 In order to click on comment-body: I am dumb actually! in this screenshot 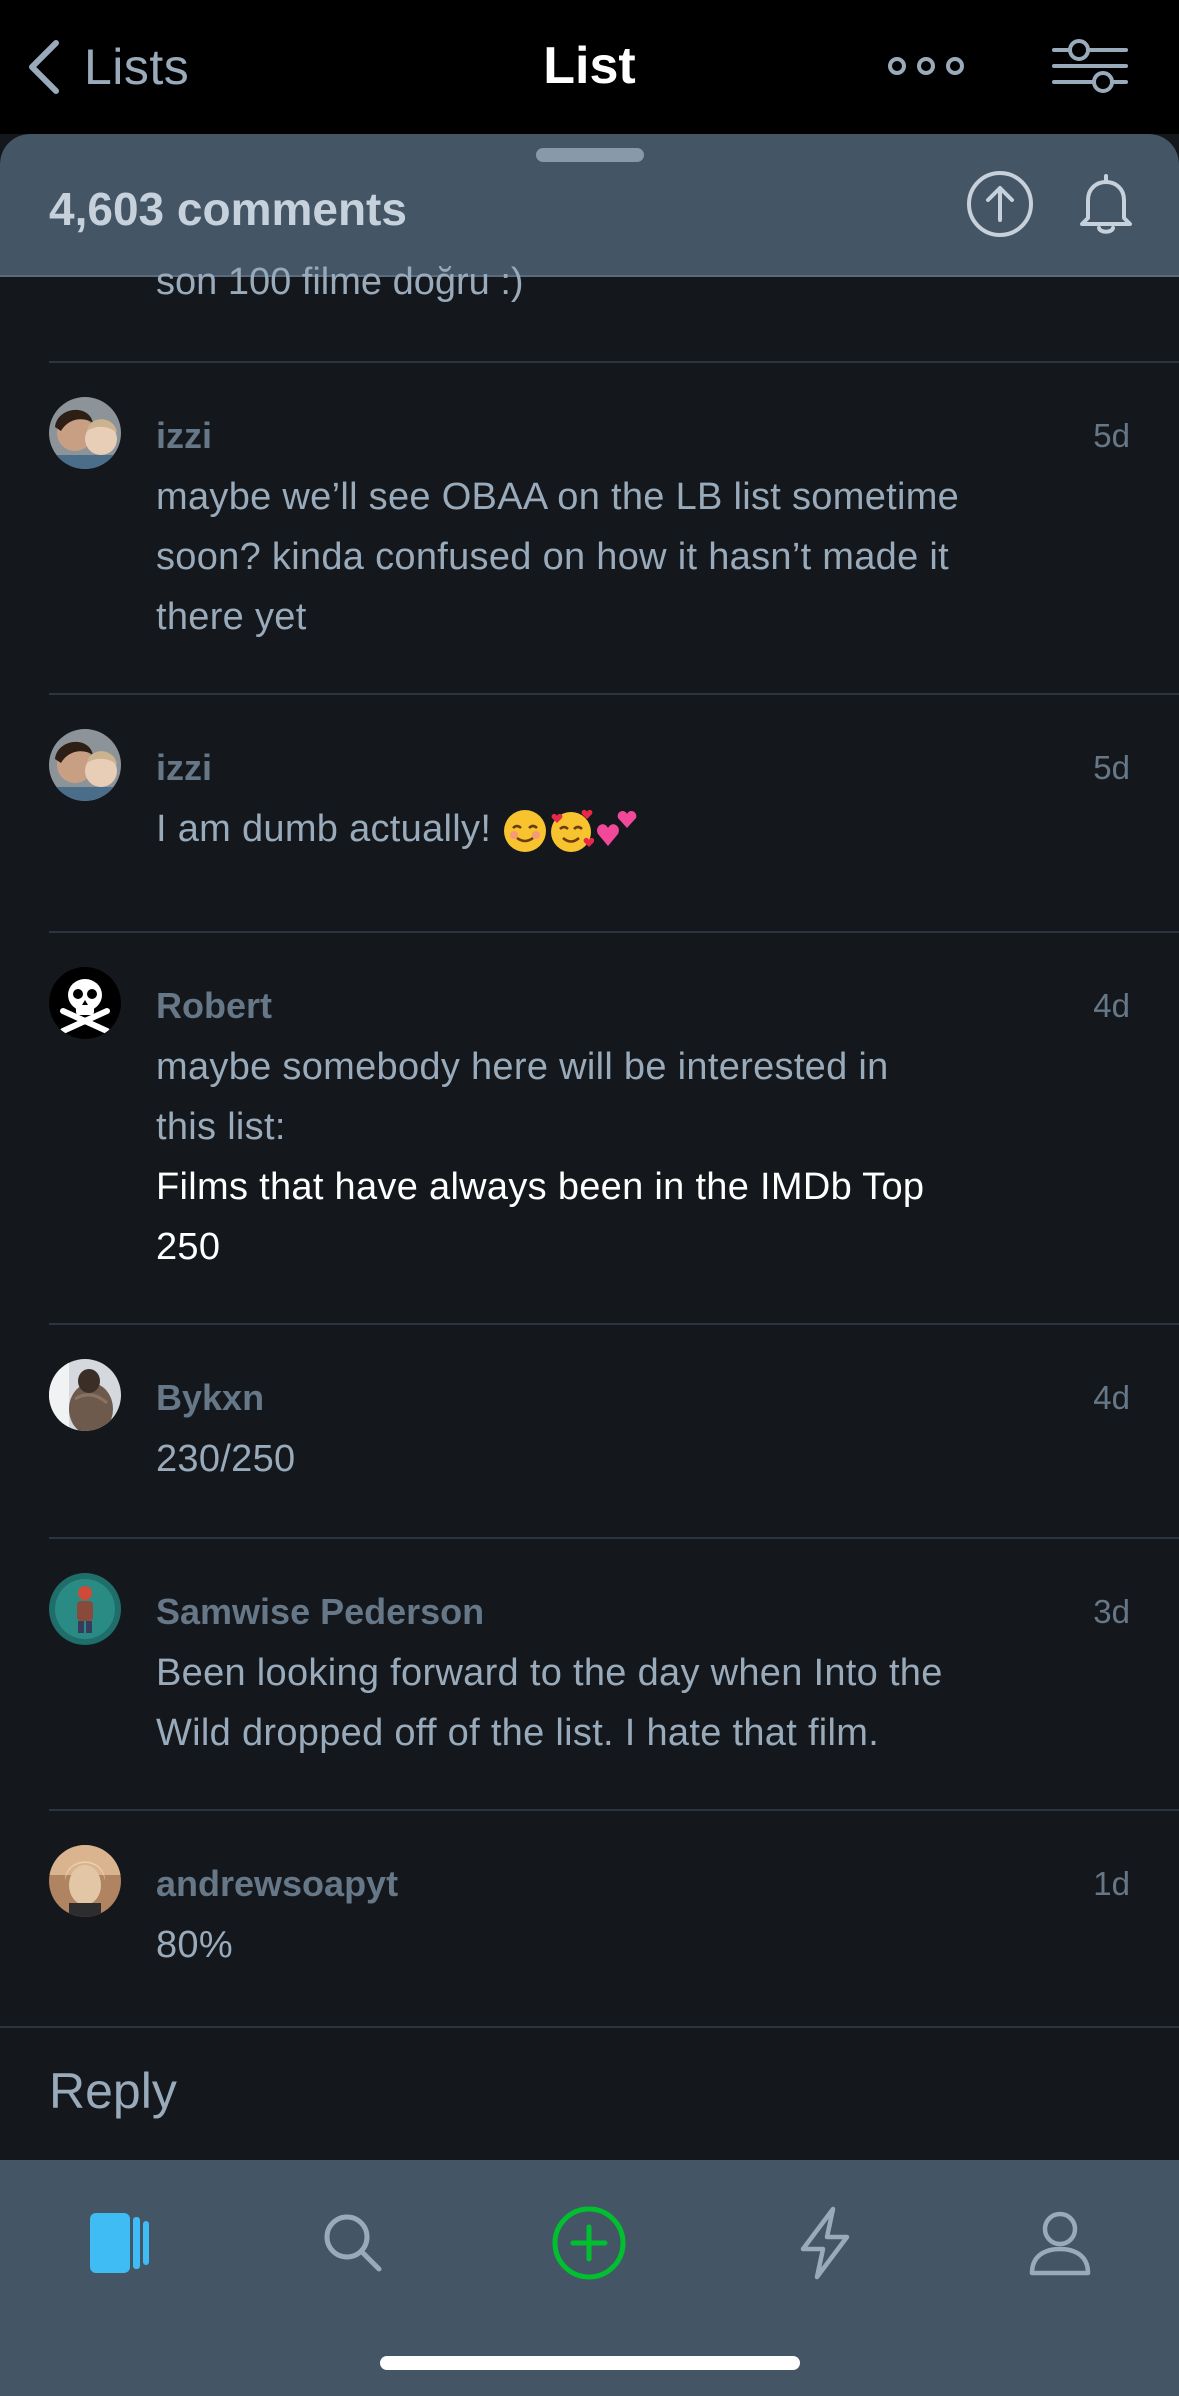, I will do `click(606, 829)`.